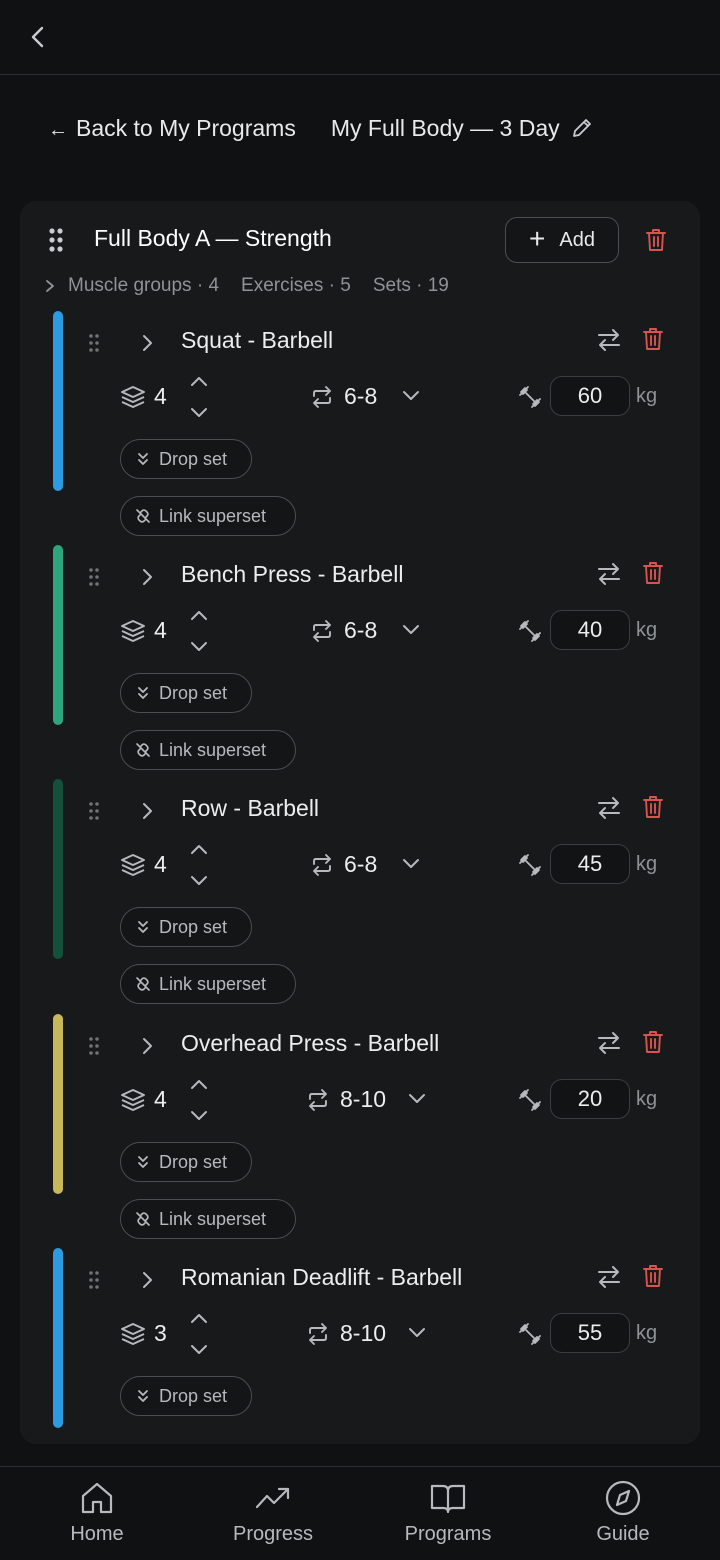  What do you see at coordinates (321, 1277) in the screenshot?
I see `exercise-name: Romanian Deadlift - Barbell` at bounding box center [321, 1277].